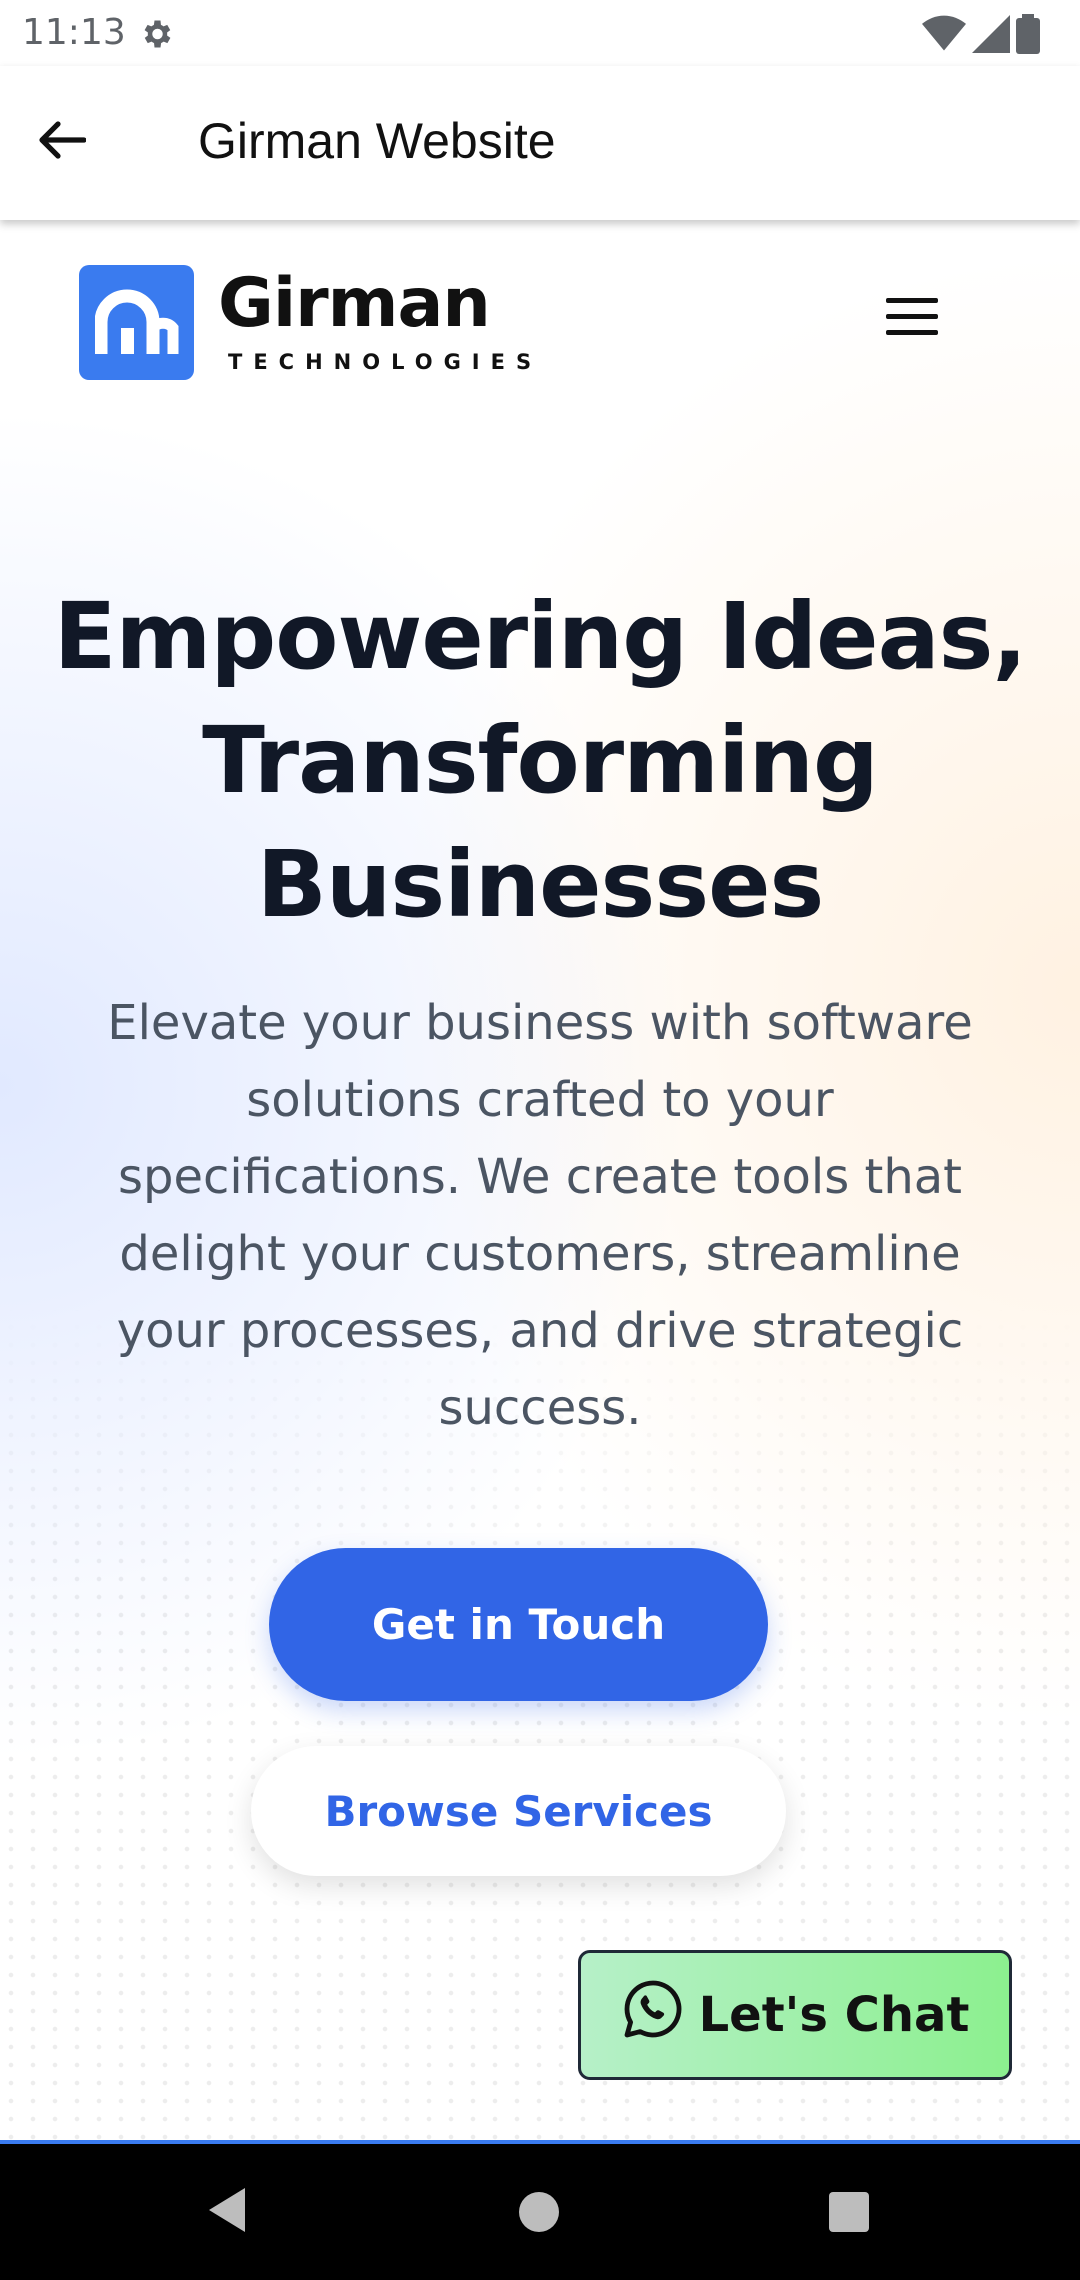 The width and height of the screenshot is (1080, 2280). What do you see at coordinates (1028, 36) in the screenshot?
I see `battery-icon` at bounding box center [1028, 36].